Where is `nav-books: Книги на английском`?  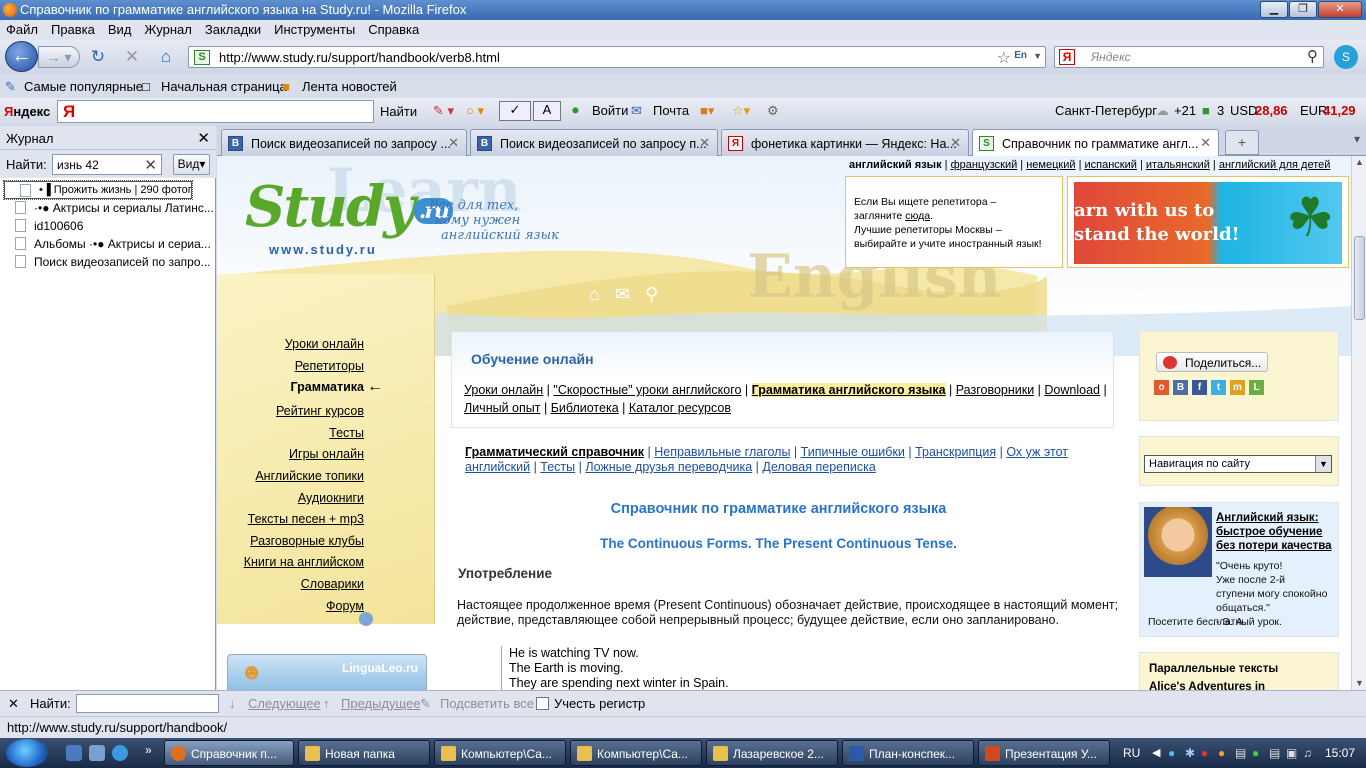
nav-books: Книги на английском is located at coordinates (304, 562).